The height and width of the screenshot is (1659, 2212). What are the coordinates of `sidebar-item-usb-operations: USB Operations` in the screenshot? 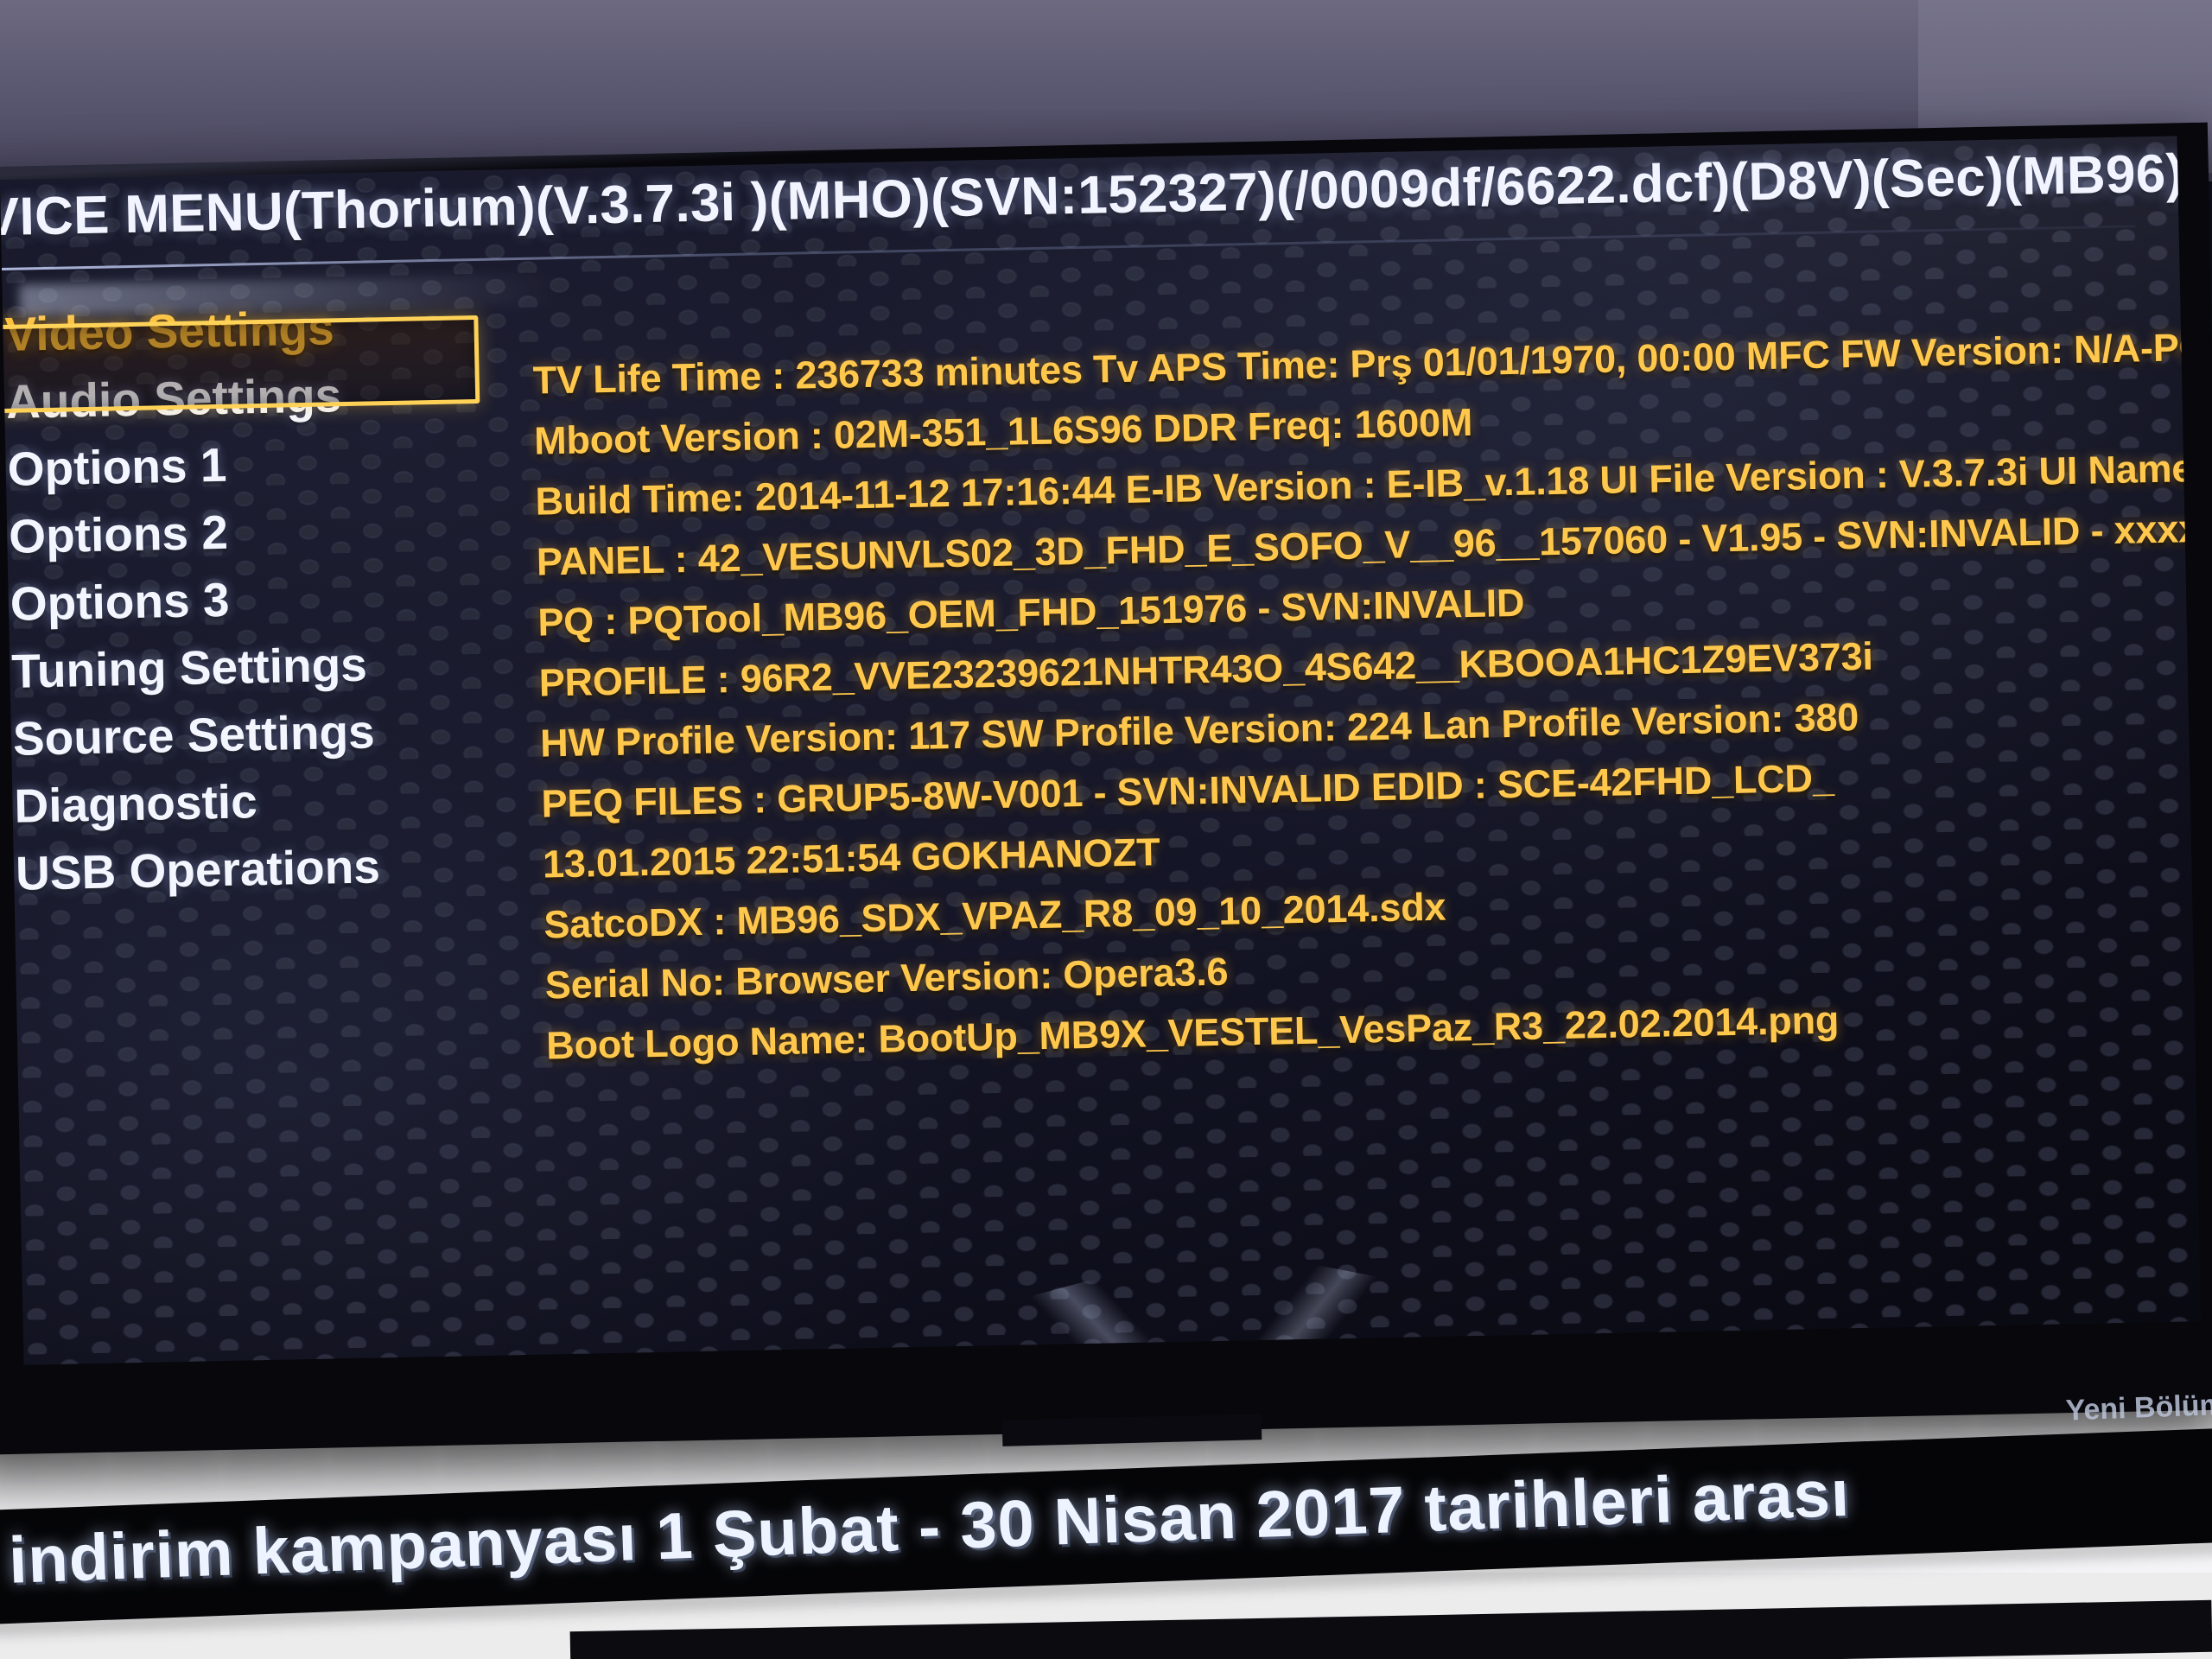 It's located at (272, 868).